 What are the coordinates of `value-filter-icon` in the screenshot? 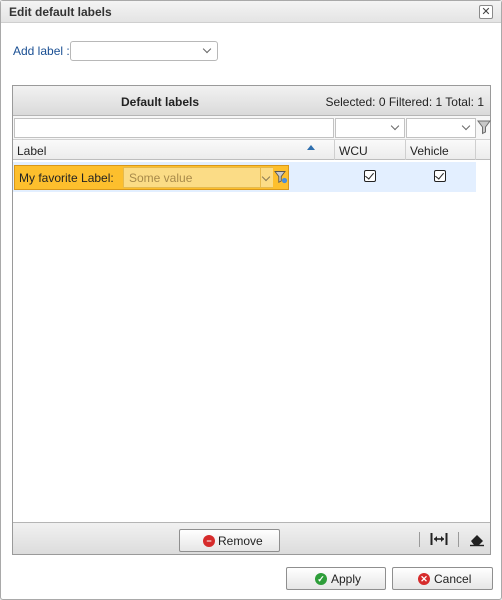 It's located at (281, 177).